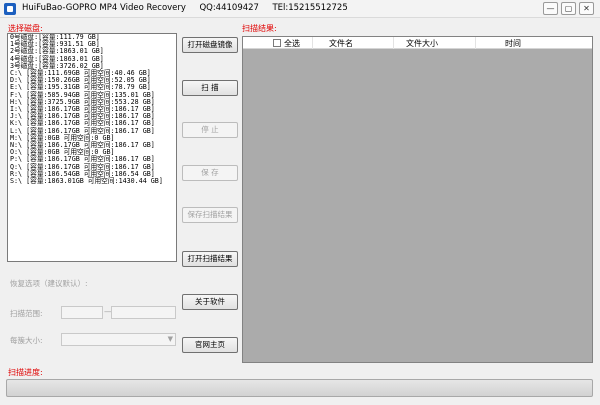  Describe the element at coordinates (422, 43) in the screenshot. I see `column-filesize: 文件大小` at that location.